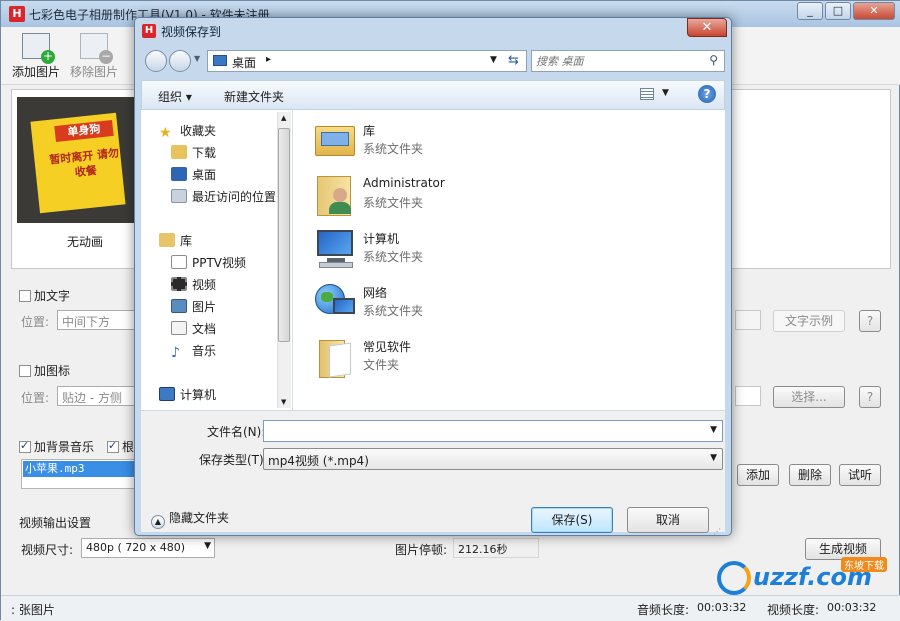 Image resolution: width=900 pixels, height=621 pixels. I want to click on add-logo-checkbox-box, so click(25, 371).